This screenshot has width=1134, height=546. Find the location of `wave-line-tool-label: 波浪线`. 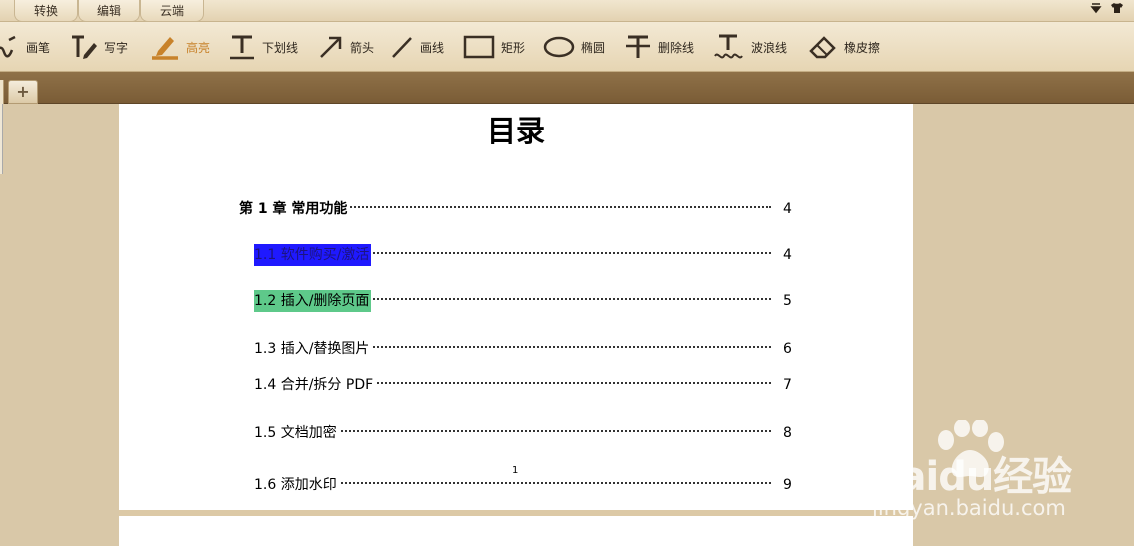

wave-line-tool-label: 波浪线 is located at coordinates (769, 47).